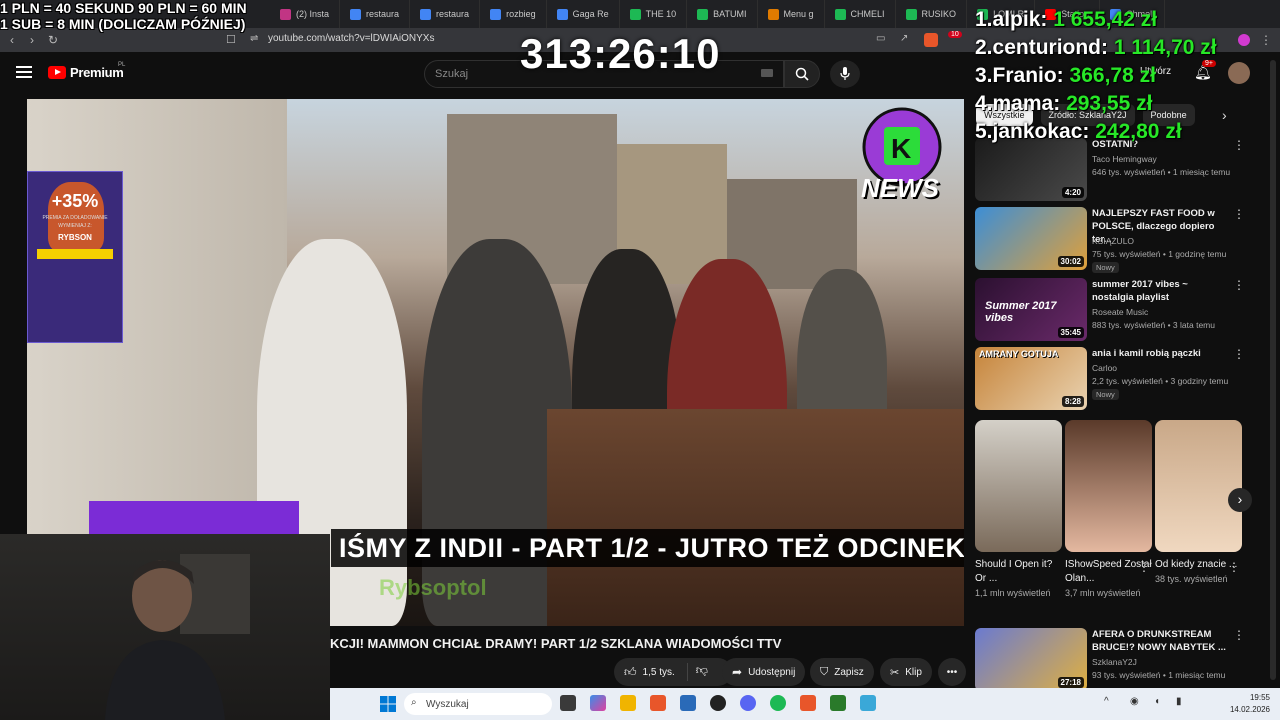  I want to click on reload-icon: ↻, so click(53, 40).